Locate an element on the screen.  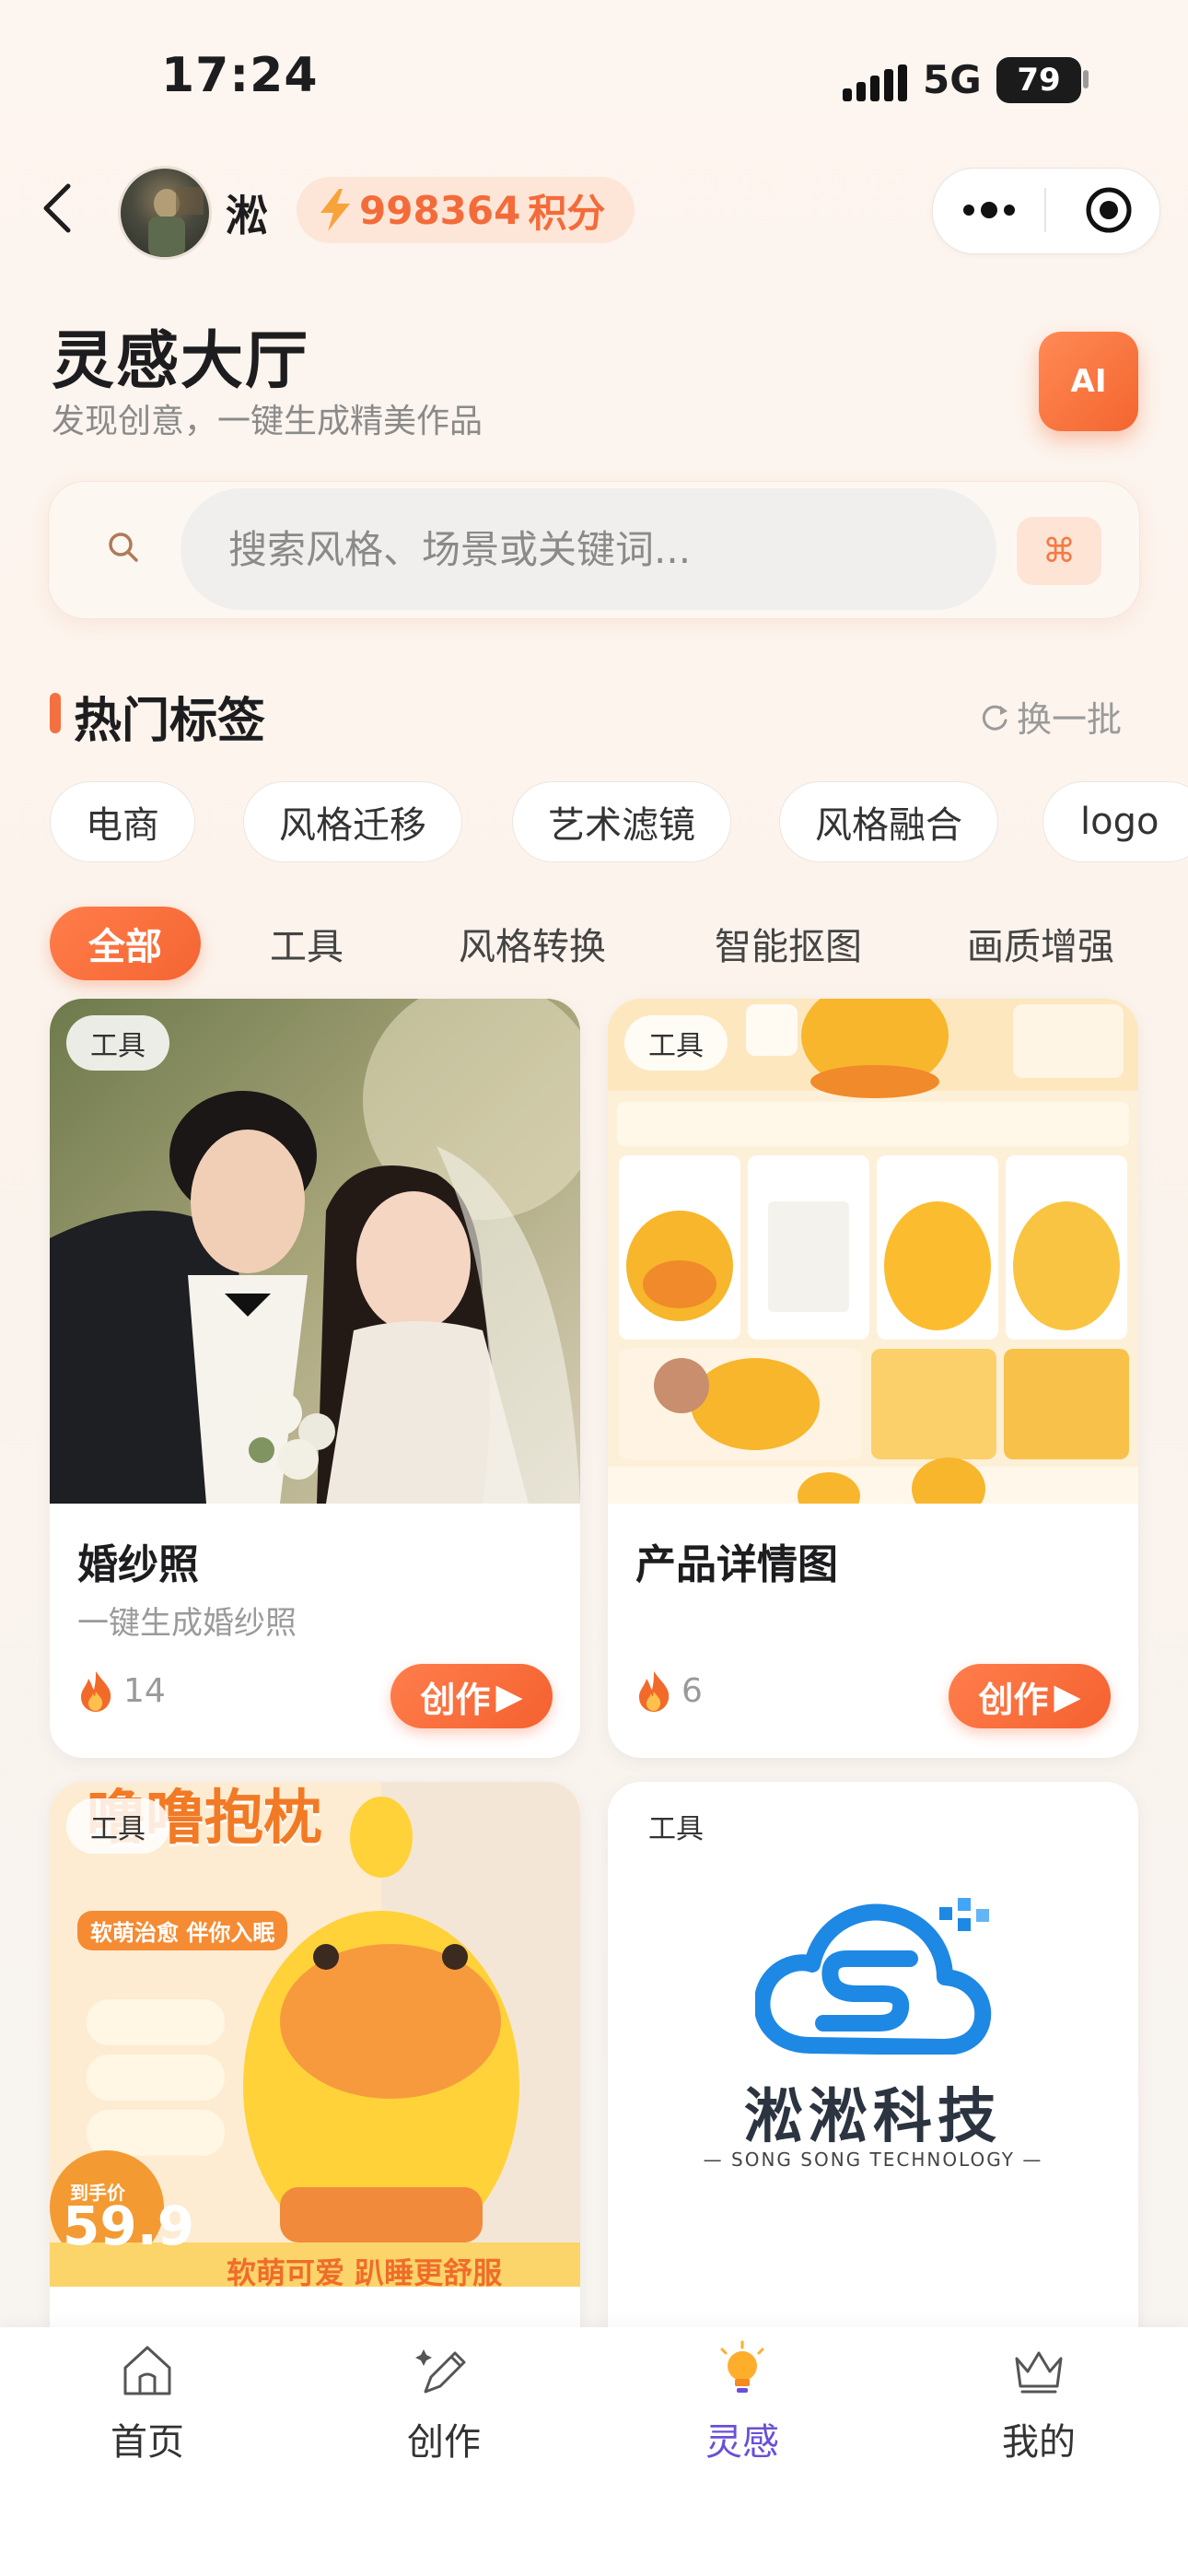
card-title: 婚纱照 is located at coordinates (138, 1564).